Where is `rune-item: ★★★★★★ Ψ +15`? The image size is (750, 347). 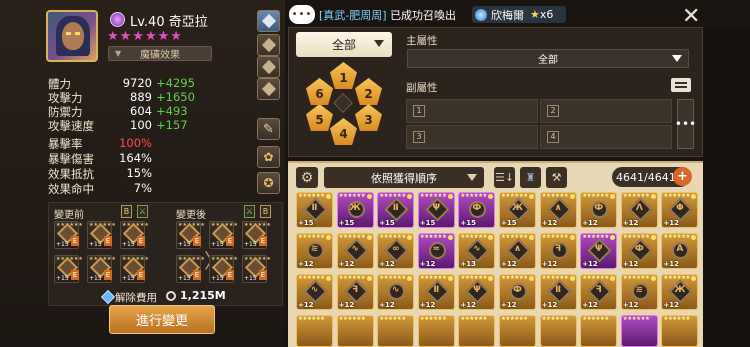 rune-item: ★★★★★★ Ψ +15 is located at coordinates (436, 210).